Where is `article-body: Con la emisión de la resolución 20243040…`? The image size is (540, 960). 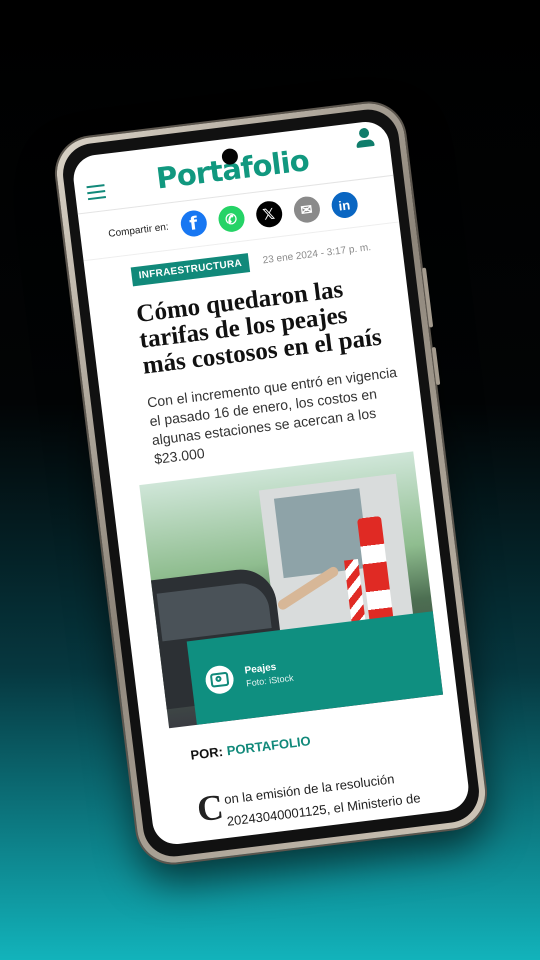
article-body: Con la emisión de la resolución 20243040… is located at coordinates (324, 804).